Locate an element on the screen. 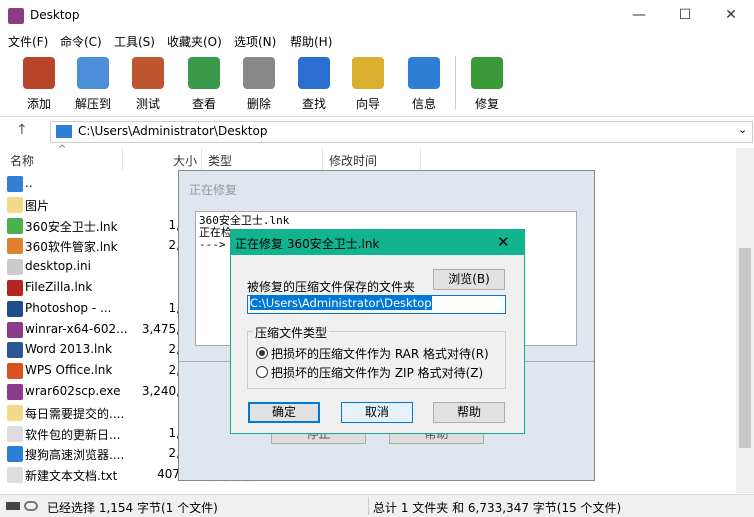  maximize-button: ☐ is located at coordinates (685, 15).